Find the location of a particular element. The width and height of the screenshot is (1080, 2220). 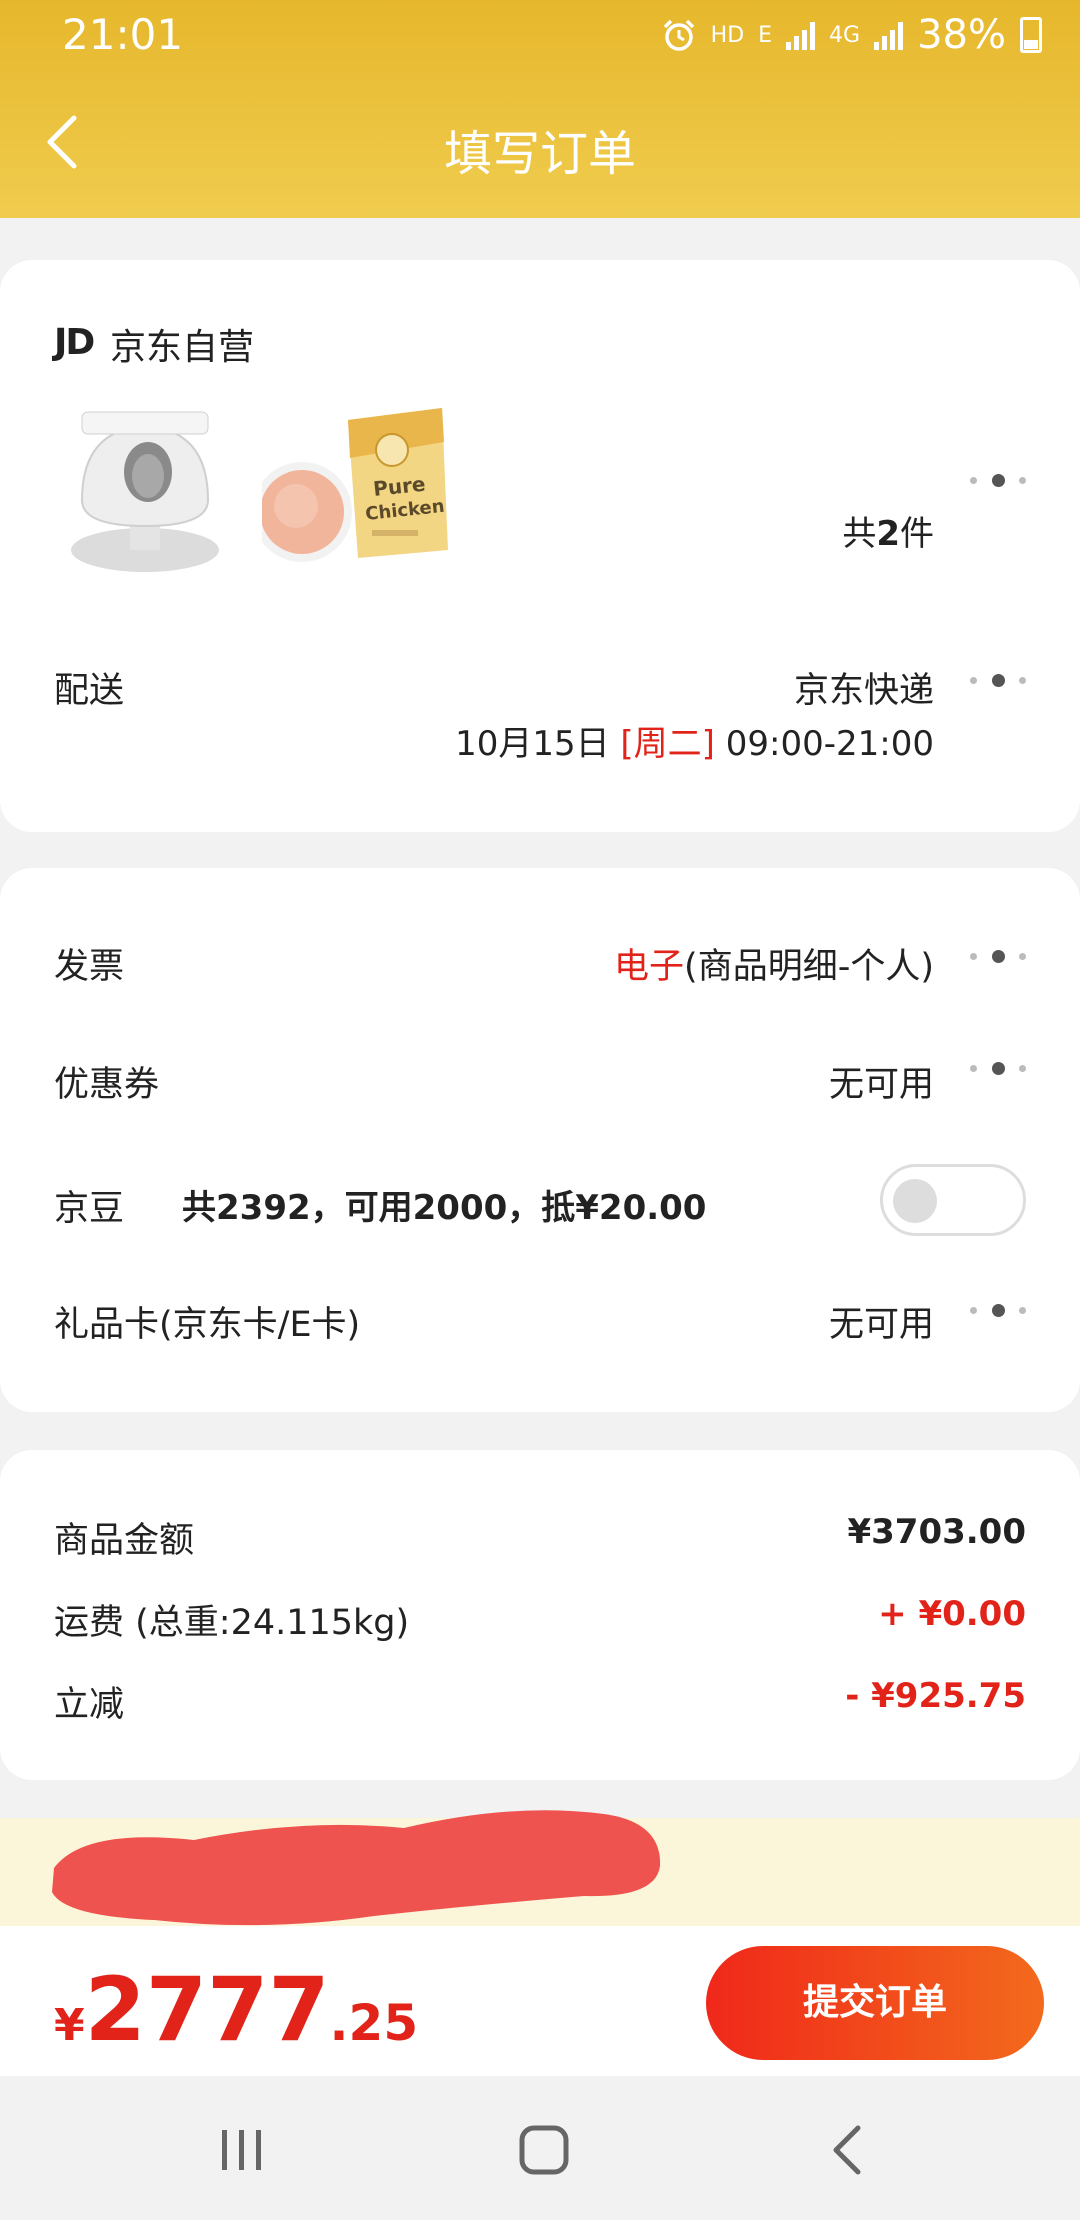

checkout-footer: ¥2777.25 提交订单 is located at coordinates (540, 2001).